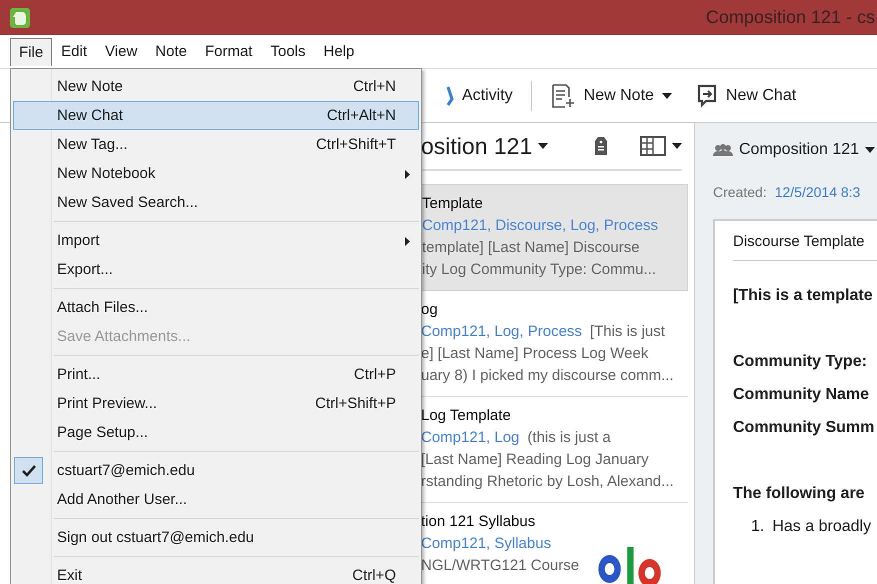  I want to click on note-title: tion 121 Syllabus, so click(478, 522).